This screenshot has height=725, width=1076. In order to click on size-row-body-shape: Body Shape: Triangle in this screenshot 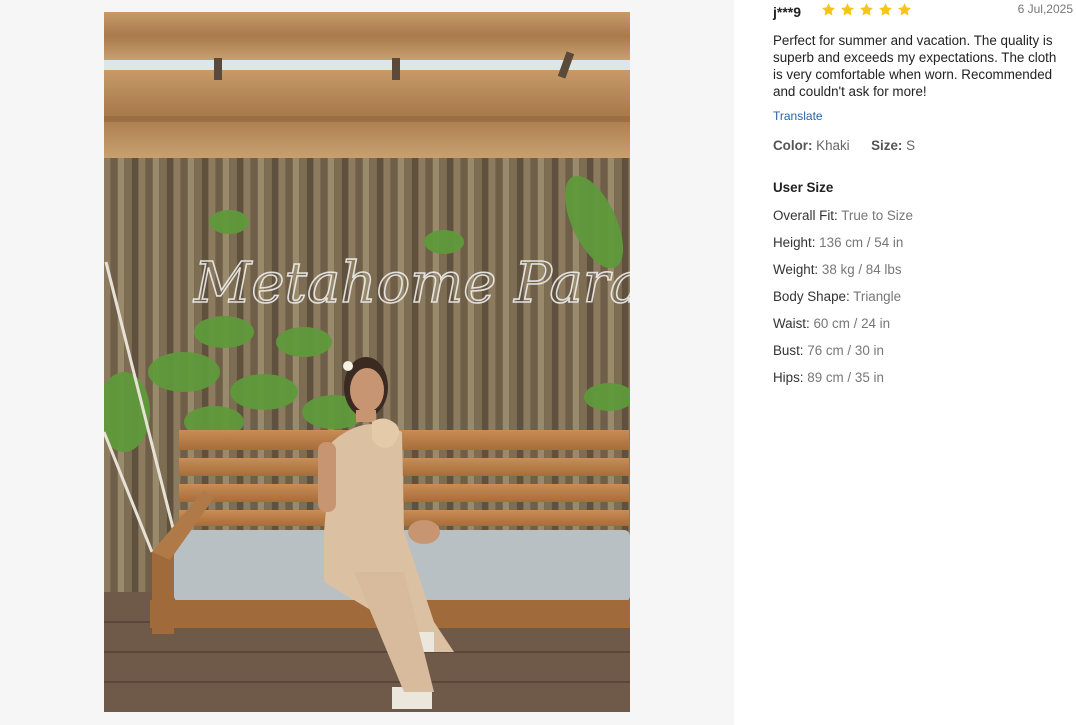, I will do `click(843, 301)`.